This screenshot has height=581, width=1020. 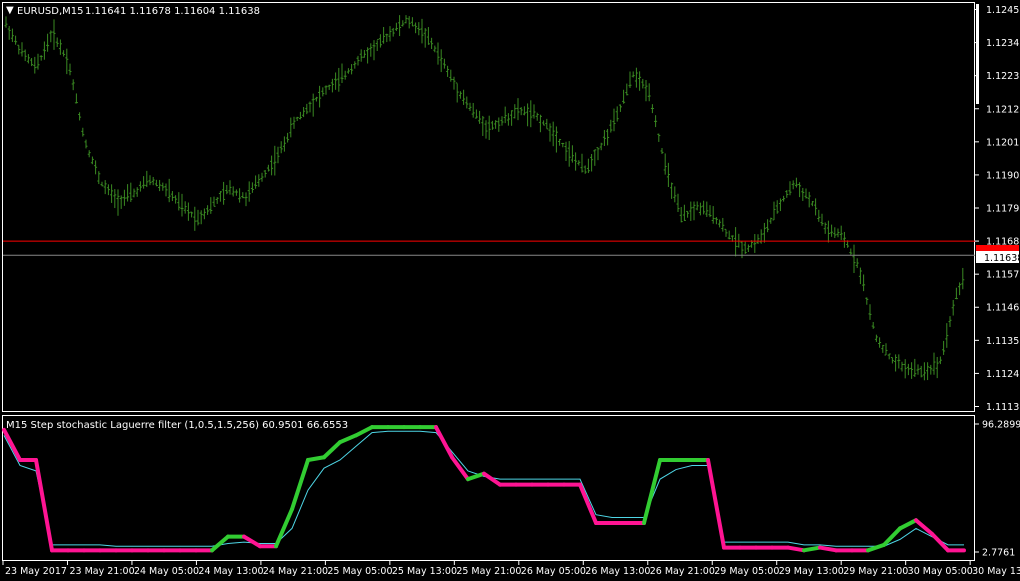 I want to click on price-tick-label: 1.12015, so click(x=1003, y=142).